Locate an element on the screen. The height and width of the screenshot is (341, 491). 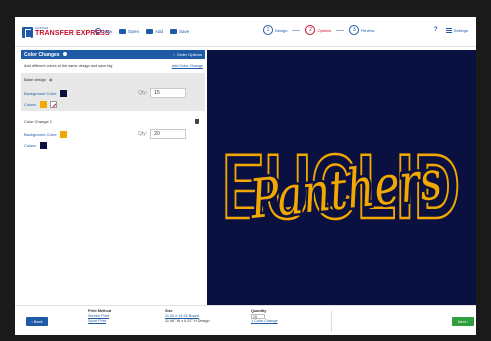
panel-header: Color Changes ‹ Order Options is located at coordinates (113, 54).